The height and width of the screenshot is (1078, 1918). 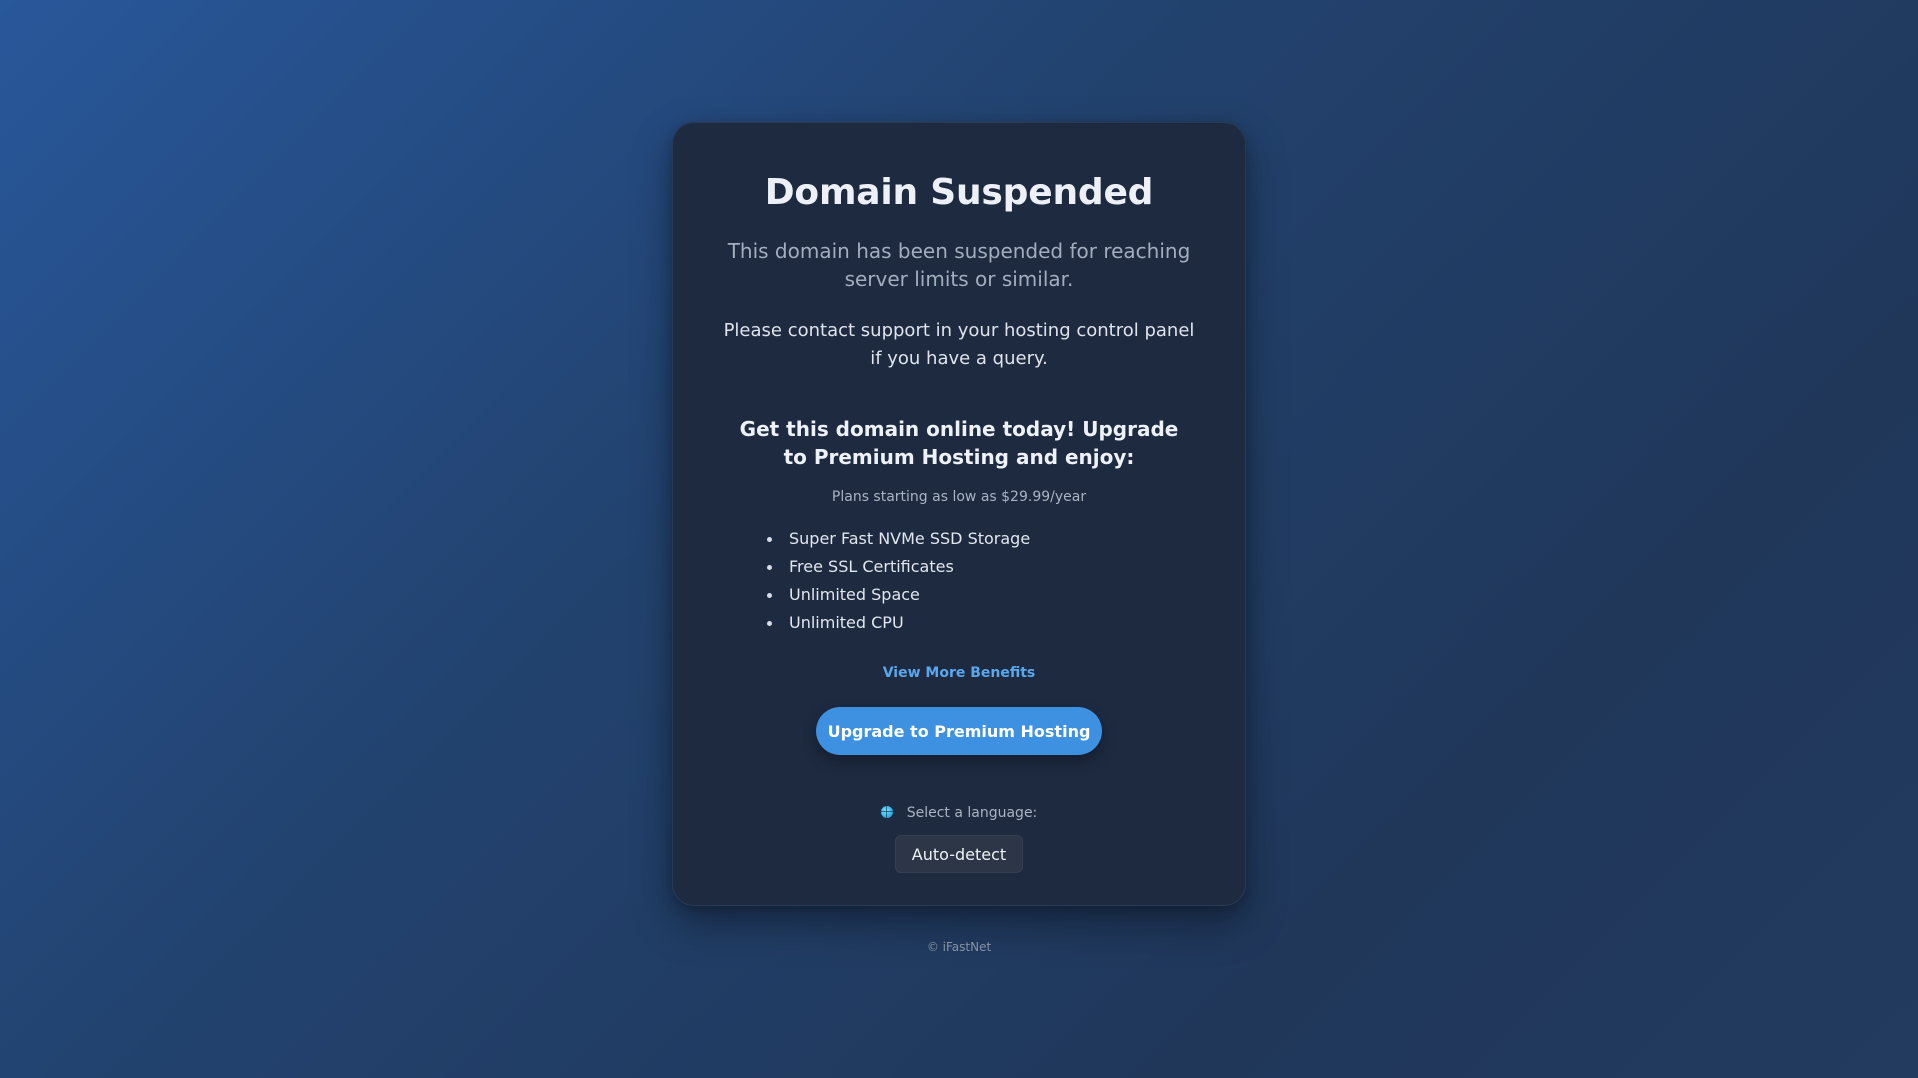 I want to click on upgrade-button-container: Upgrade to Premium Hosting, so click(x=959, y=731).